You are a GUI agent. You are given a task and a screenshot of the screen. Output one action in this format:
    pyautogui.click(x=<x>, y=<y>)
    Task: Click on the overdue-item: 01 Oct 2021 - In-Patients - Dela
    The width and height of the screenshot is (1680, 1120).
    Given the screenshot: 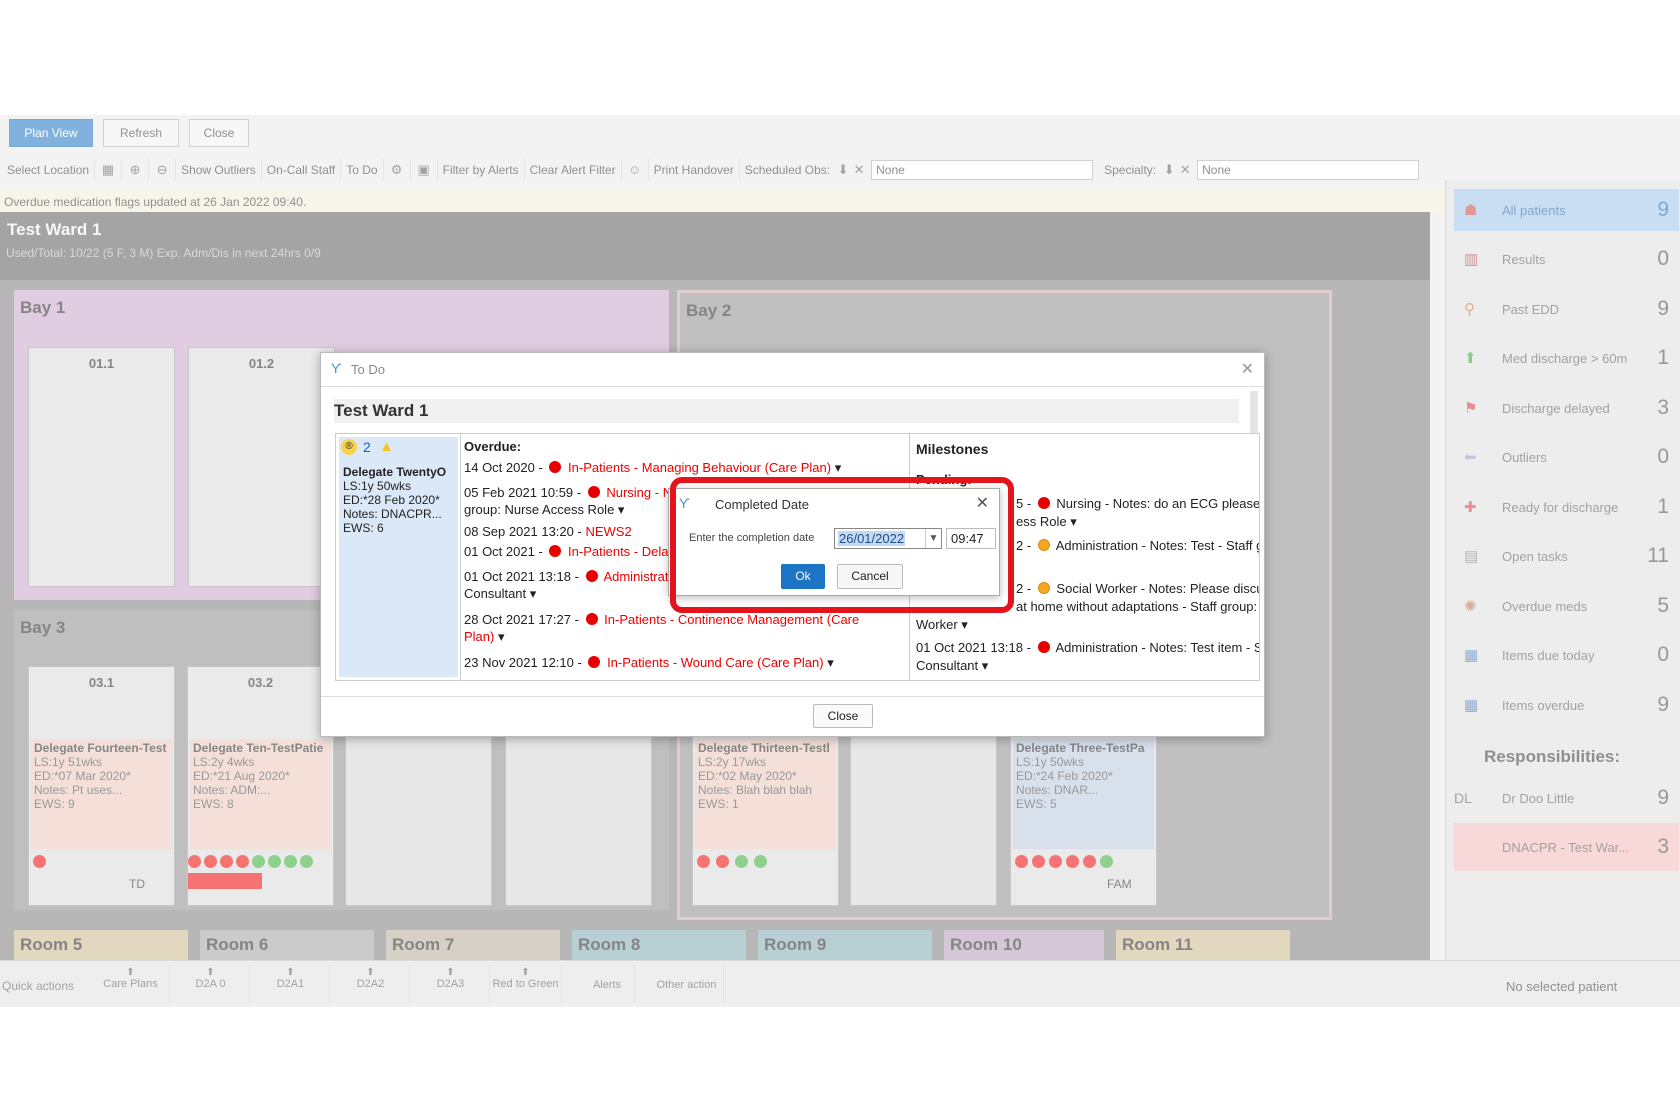 What is the action you would take?
    pyautogui.click(x=566, y=552)
    